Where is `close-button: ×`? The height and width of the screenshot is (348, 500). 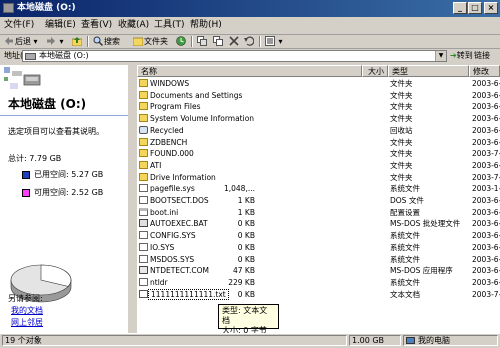 close-button: × is located at coordinates (491, 8).